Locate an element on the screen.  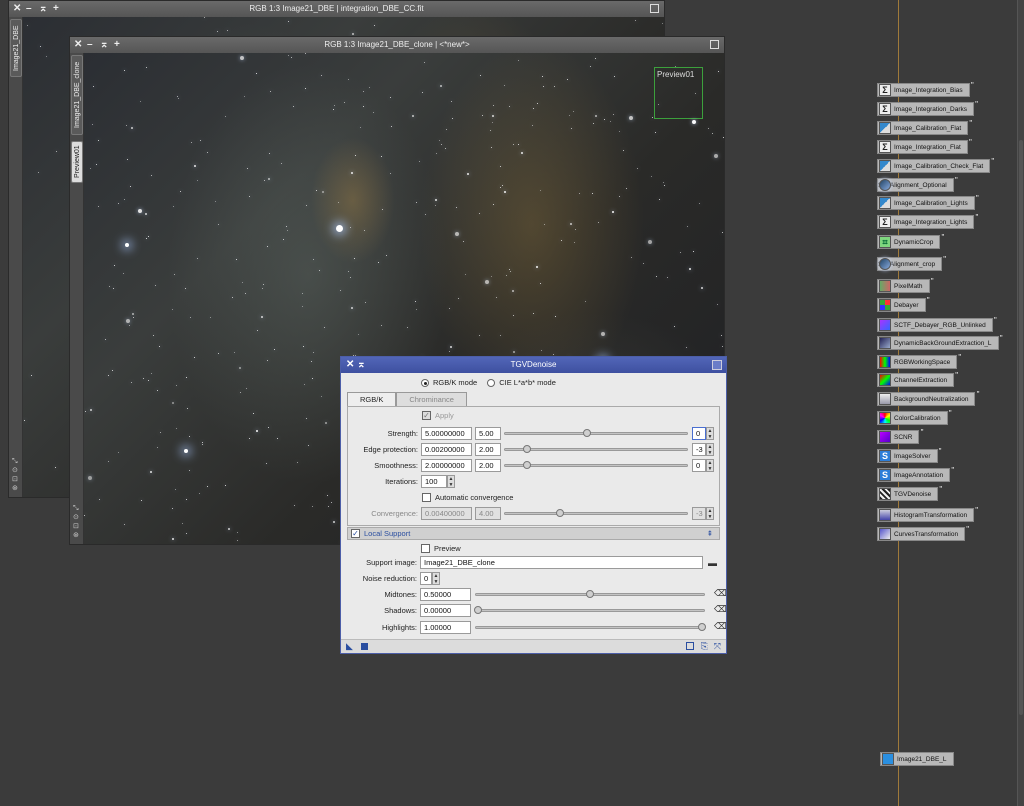
auto-convergence-checkbox is located at coordinates (426, 497).